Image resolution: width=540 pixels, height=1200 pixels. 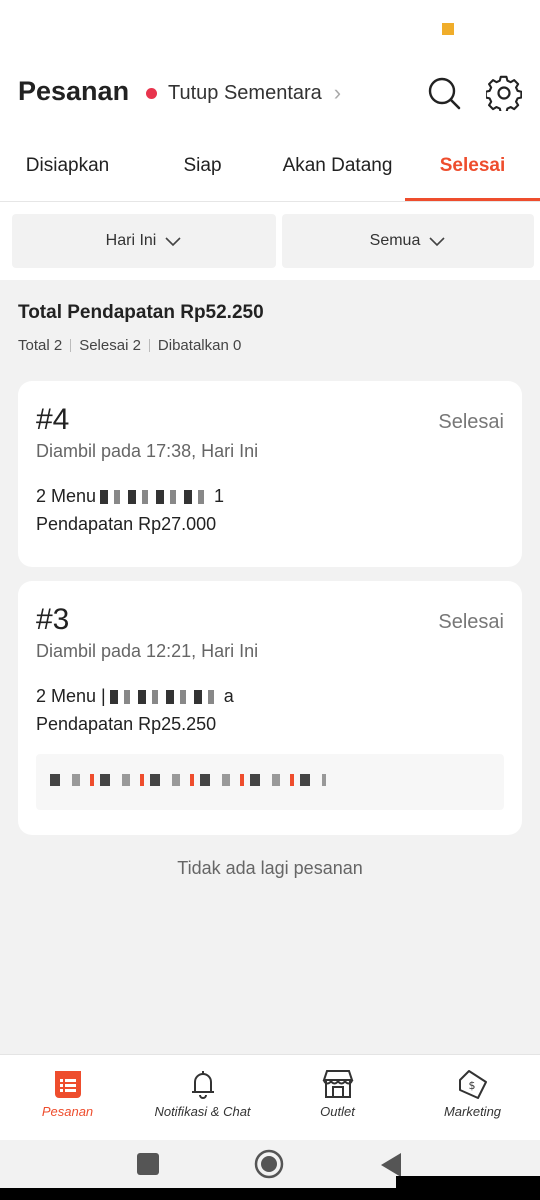 I want to click on nav-label: Outlet, so click(x=337, y=1111).